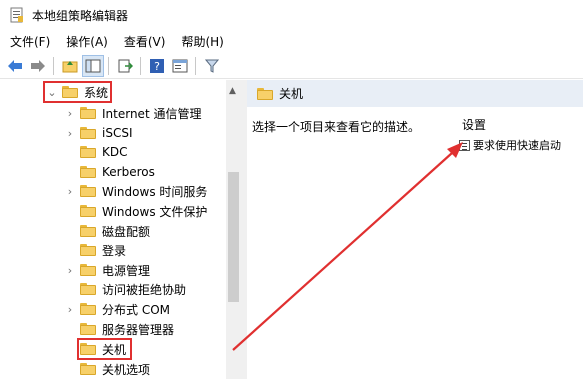 This screenshot has width=583, height=379. I want to click on policy-editor-app-icon, so click(16, 15).